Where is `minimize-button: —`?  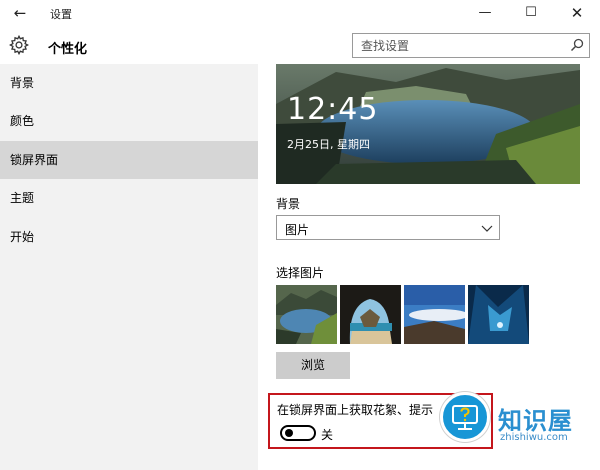
minimize-button: — is located at coordinates (485, 13).